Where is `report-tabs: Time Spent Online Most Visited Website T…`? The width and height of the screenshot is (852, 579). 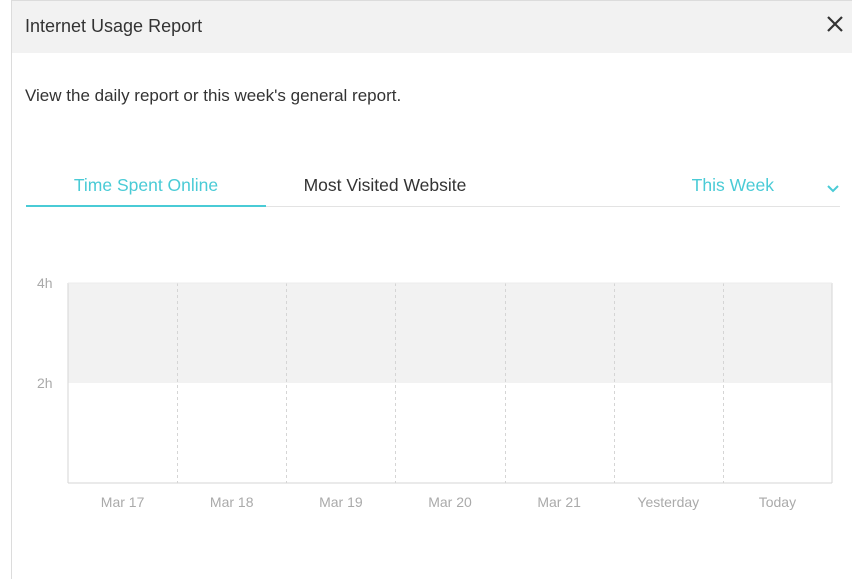
report-tabs: Time Spent Online Most Visited Website T… is located at coordinates (433, 187).